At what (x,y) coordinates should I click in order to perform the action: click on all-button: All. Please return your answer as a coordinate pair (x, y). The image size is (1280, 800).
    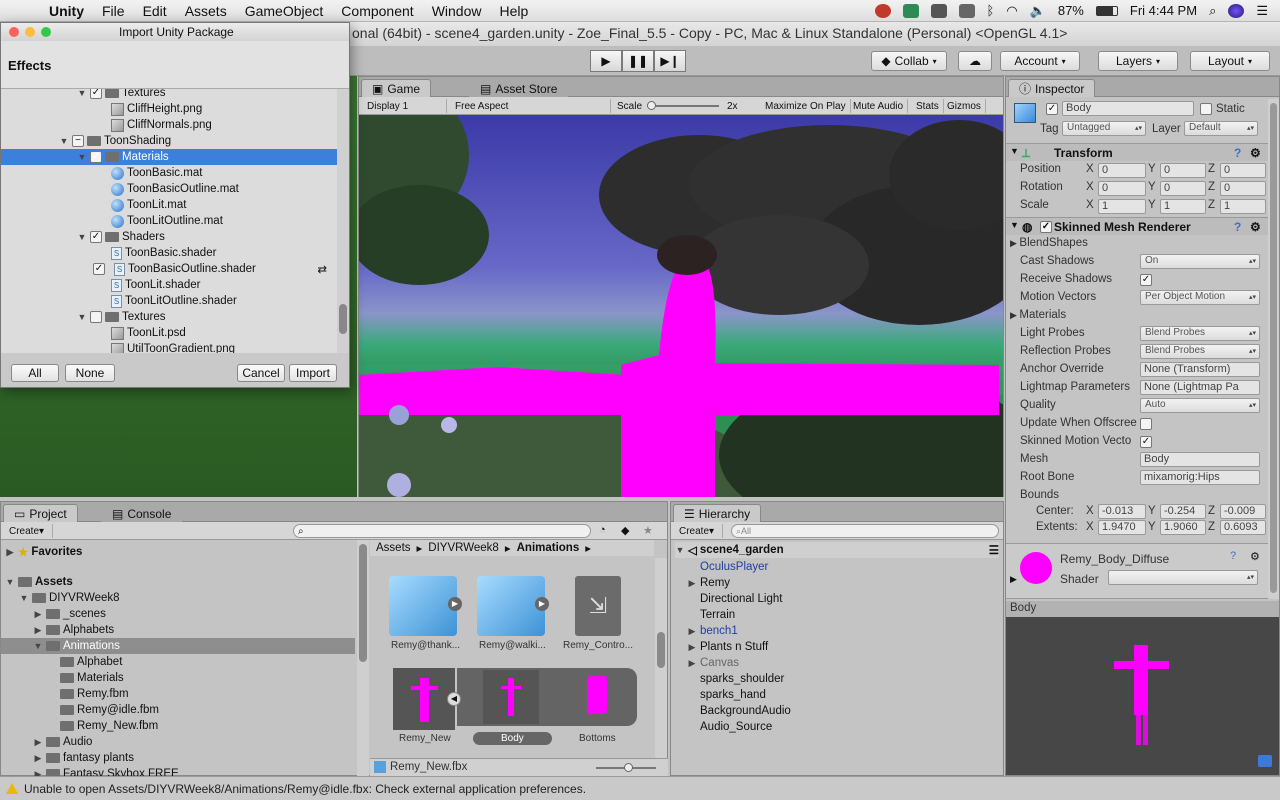
    Looking at the image, I should click on (35, 373).